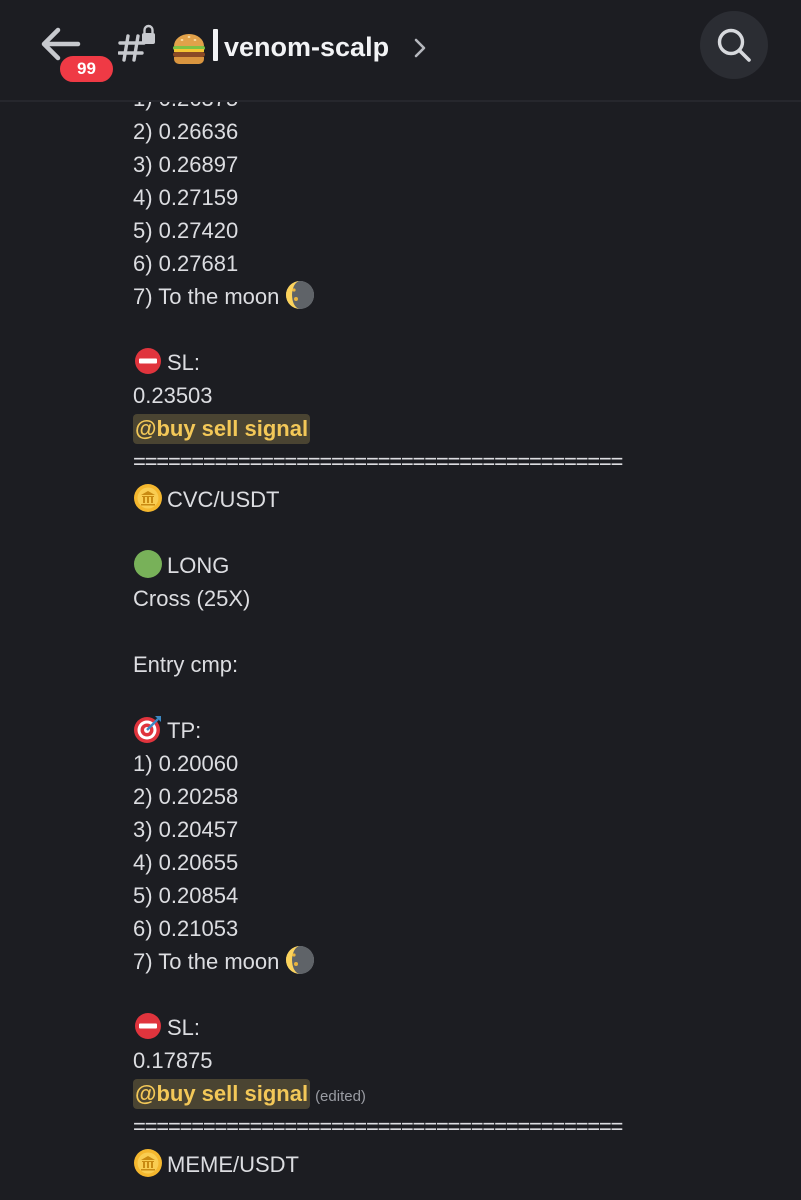 This screenshot has width=801, height=1200. I want to click on burger-emoji, so click(189, 48).